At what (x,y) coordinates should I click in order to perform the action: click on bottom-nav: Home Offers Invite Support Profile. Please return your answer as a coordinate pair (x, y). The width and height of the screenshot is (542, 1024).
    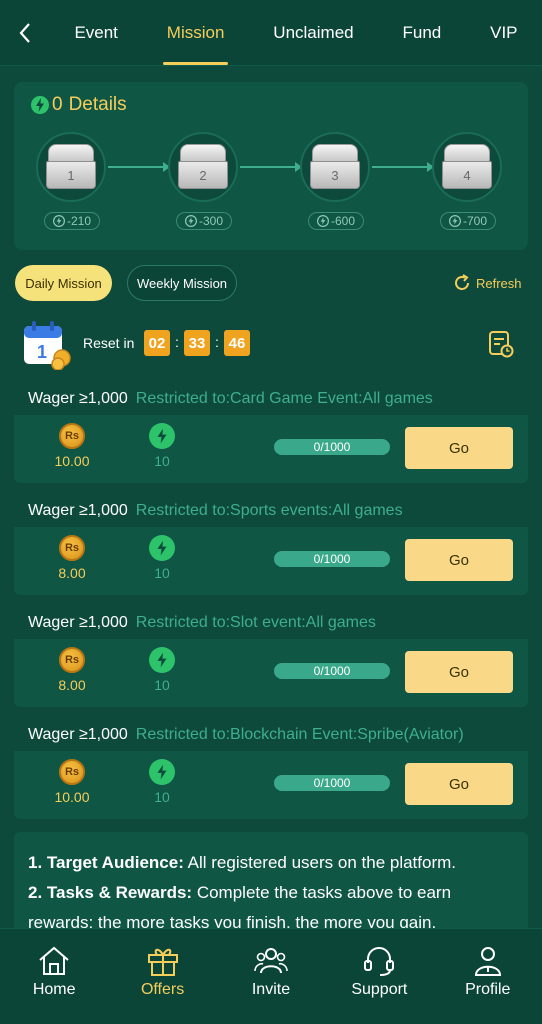
    Looking at the image, I should click on (271, 976).